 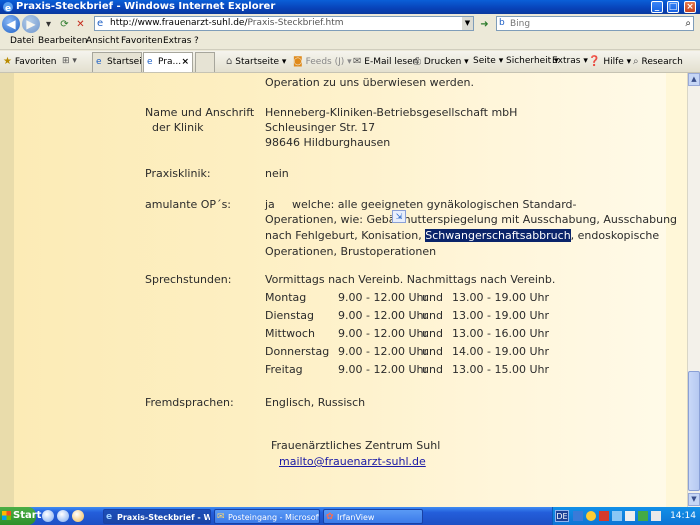 What do you see at coordinates (189, 402) in the screenshot?
I see `fremdsprachen-label: Fremdsprachen:` at bounding box center [189, 402].